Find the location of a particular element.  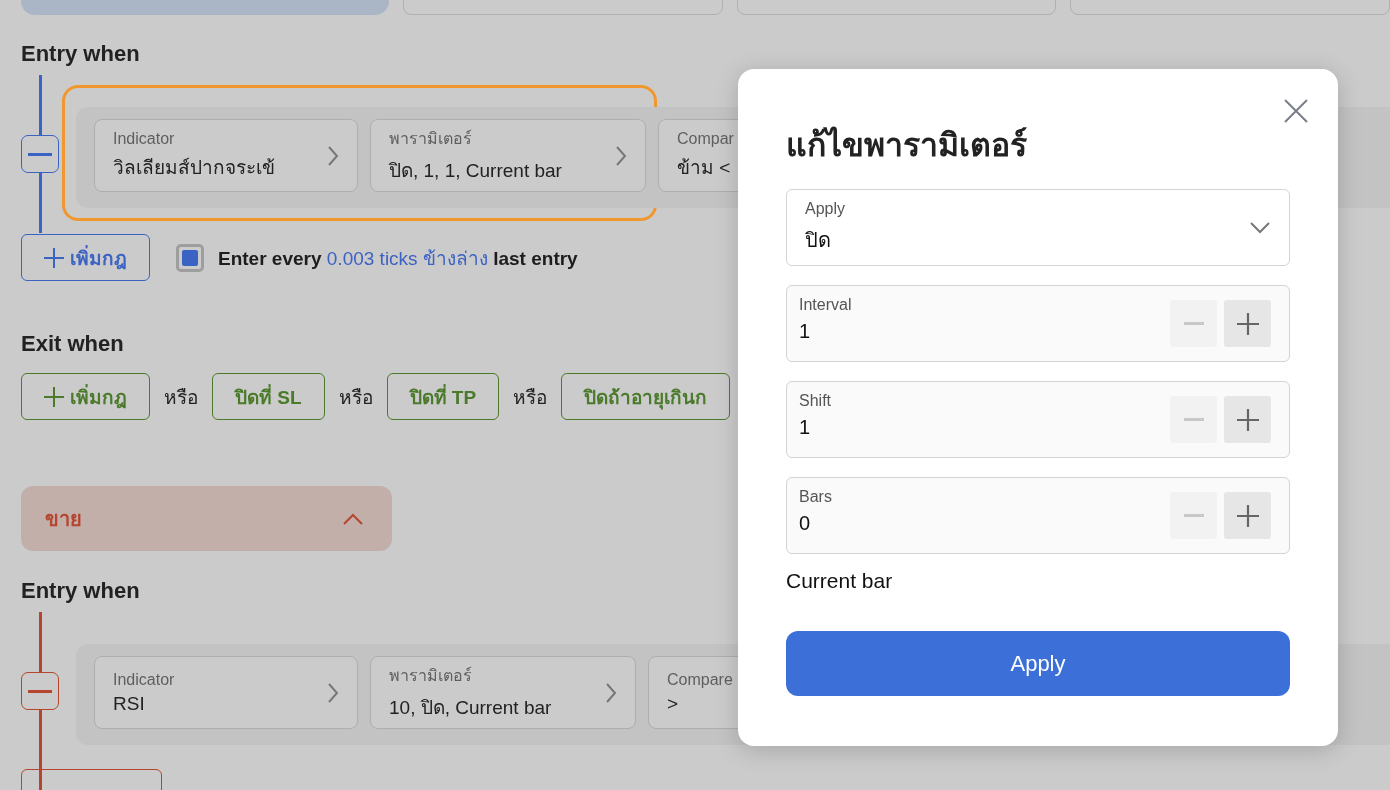

condition-value: ปิด, 1, 1, Current bar is located at coordinates (475, 171).